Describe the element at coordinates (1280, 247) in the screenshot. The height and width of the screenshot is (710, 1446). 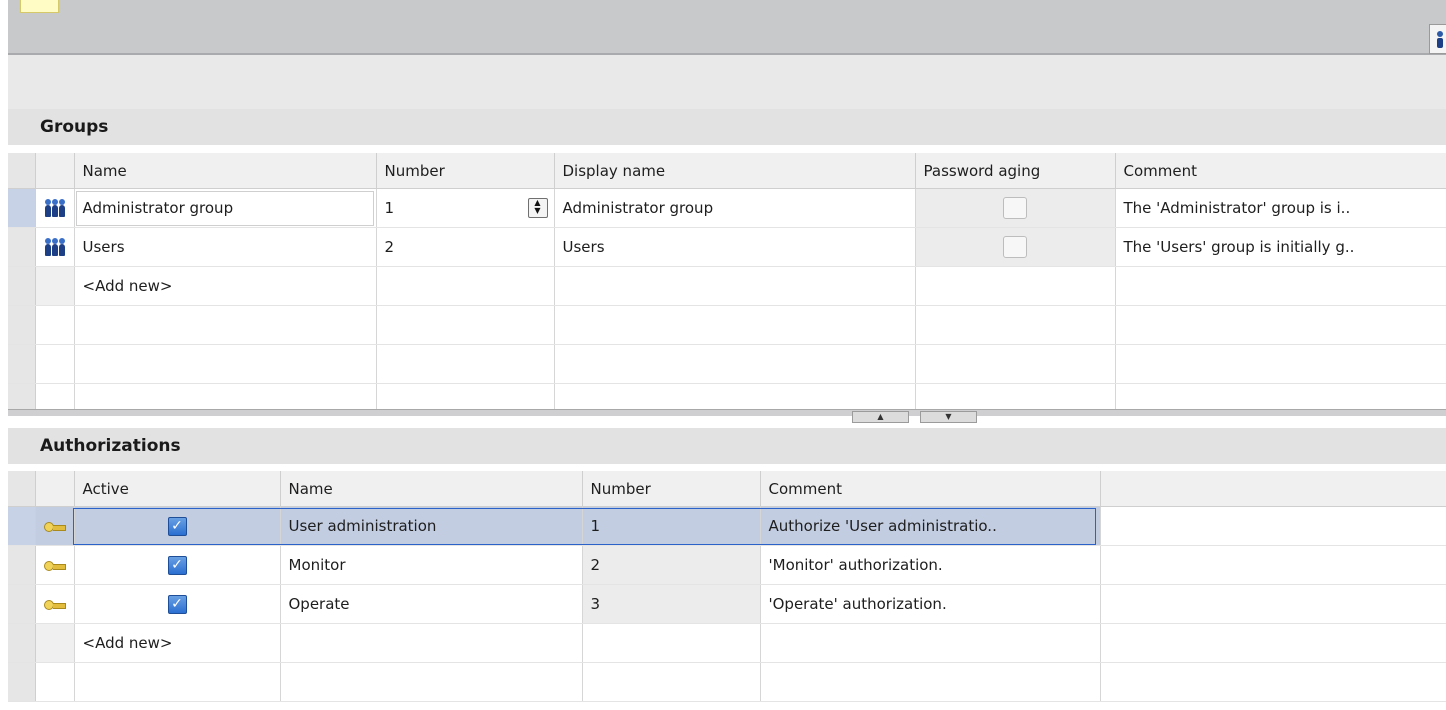
I see `group-comment-cell: The 'Users' group is initially g..` at that location.